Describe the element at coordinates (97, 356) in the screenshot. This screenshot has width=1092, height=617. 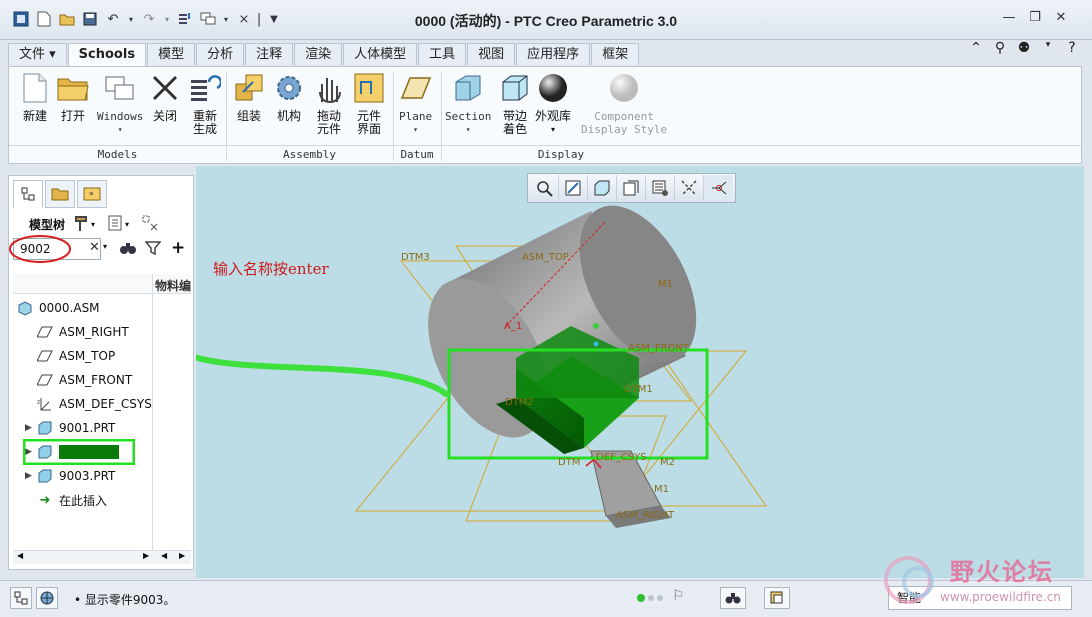
I see `tree-node-asm-top: ASM_TOP` at that location.